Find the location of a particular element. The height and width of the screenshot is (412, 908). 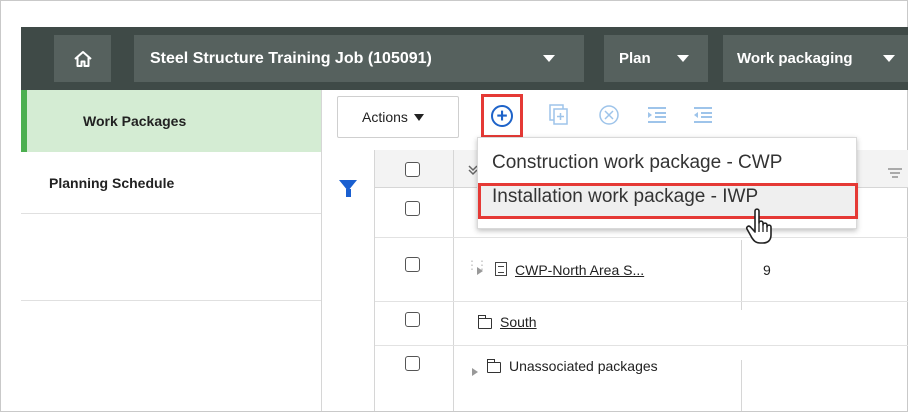

drag-handle-icon: ⋮⋮ is located at coordinates (477, 265).